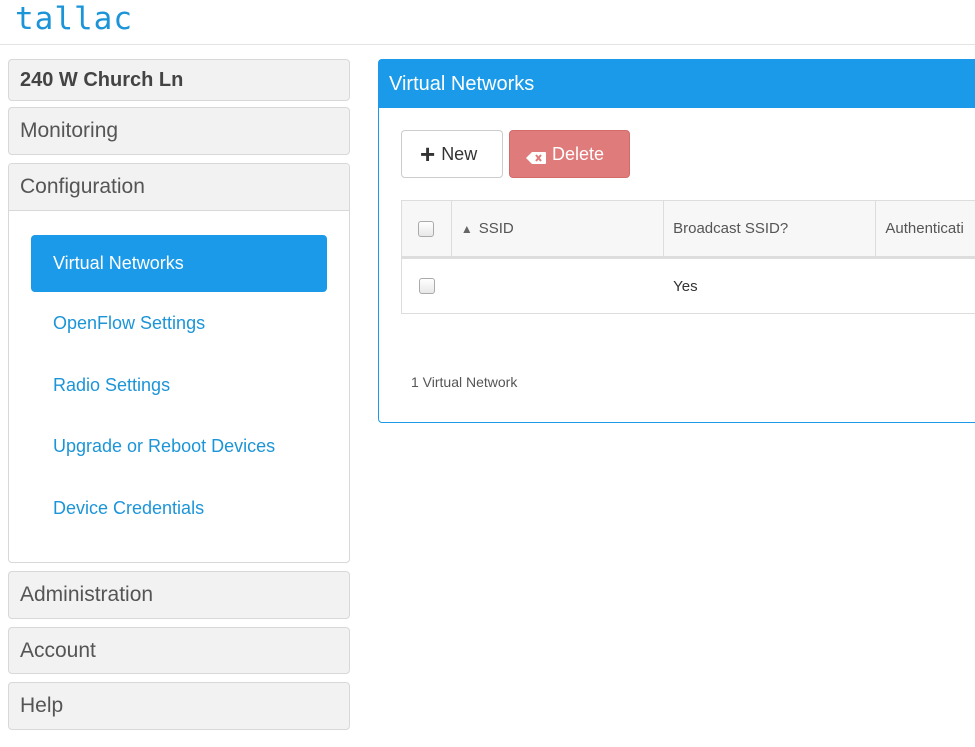  Describe the element at coordinates (428, 154) in the screenshot. I see `plus-icon: +` at that location.